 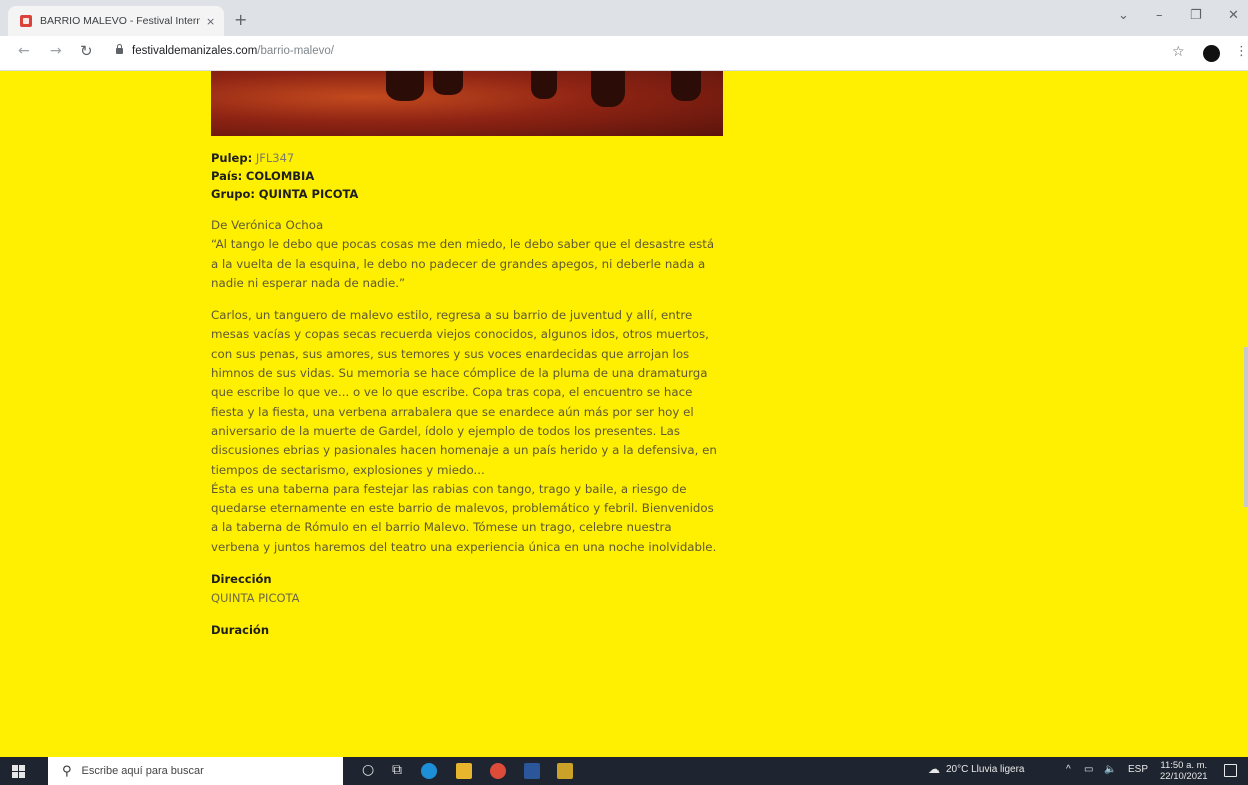 What do you see at coordinates (397, 770) in the screenshot?
I see `task-view-icon: ⧉` at bounding box center [397, 770].